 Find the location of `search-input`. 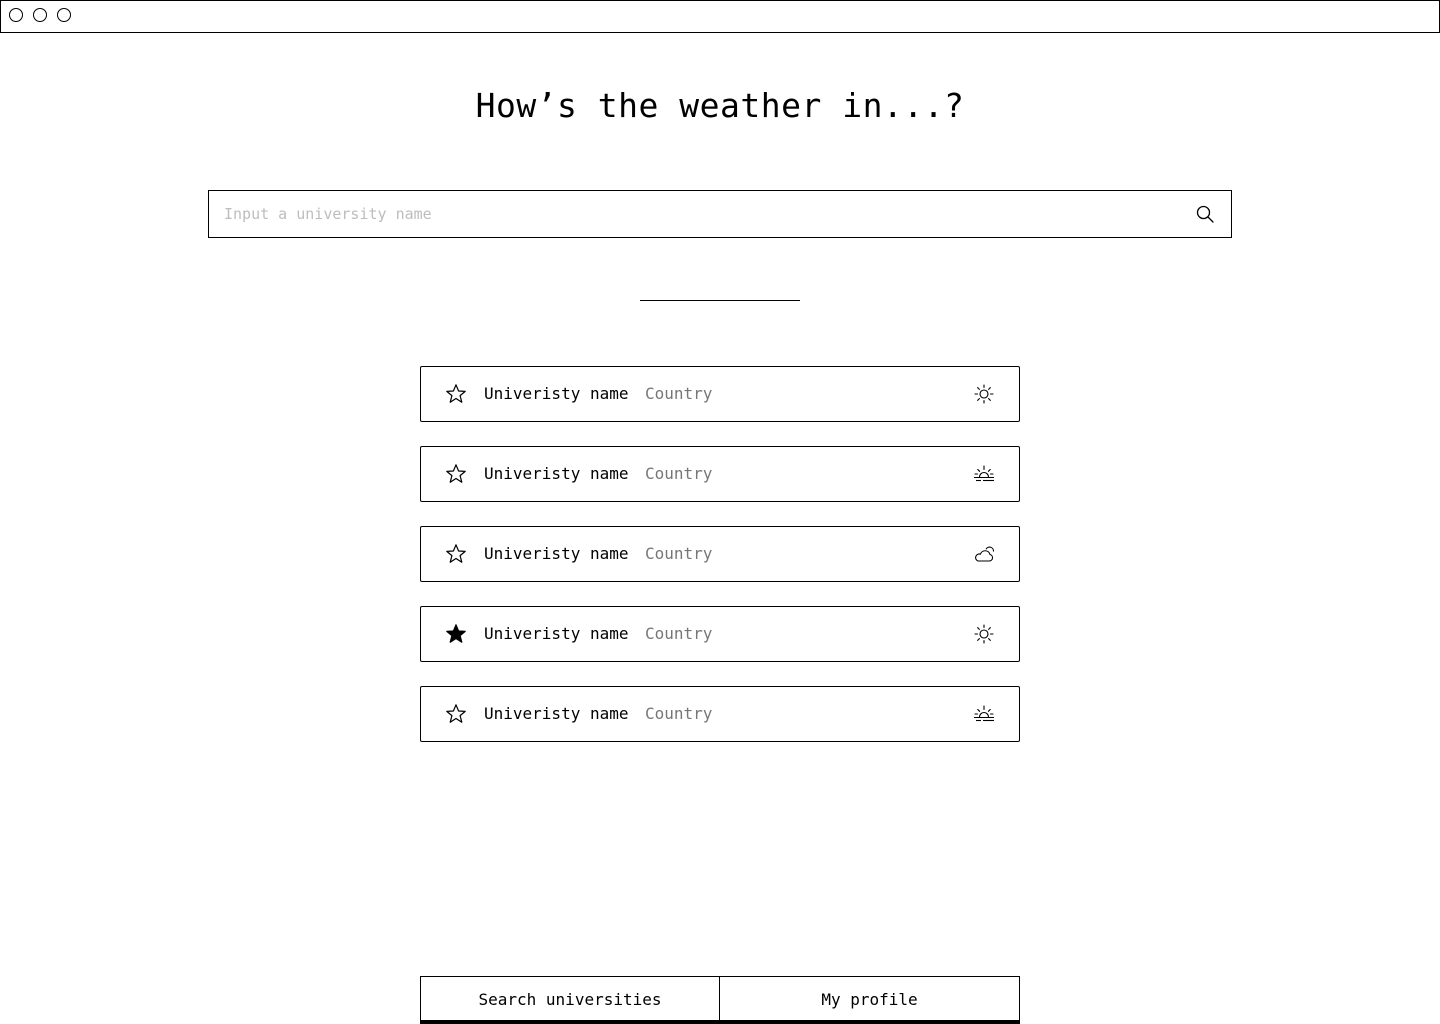

search-input is located at coordinates (689, 214).